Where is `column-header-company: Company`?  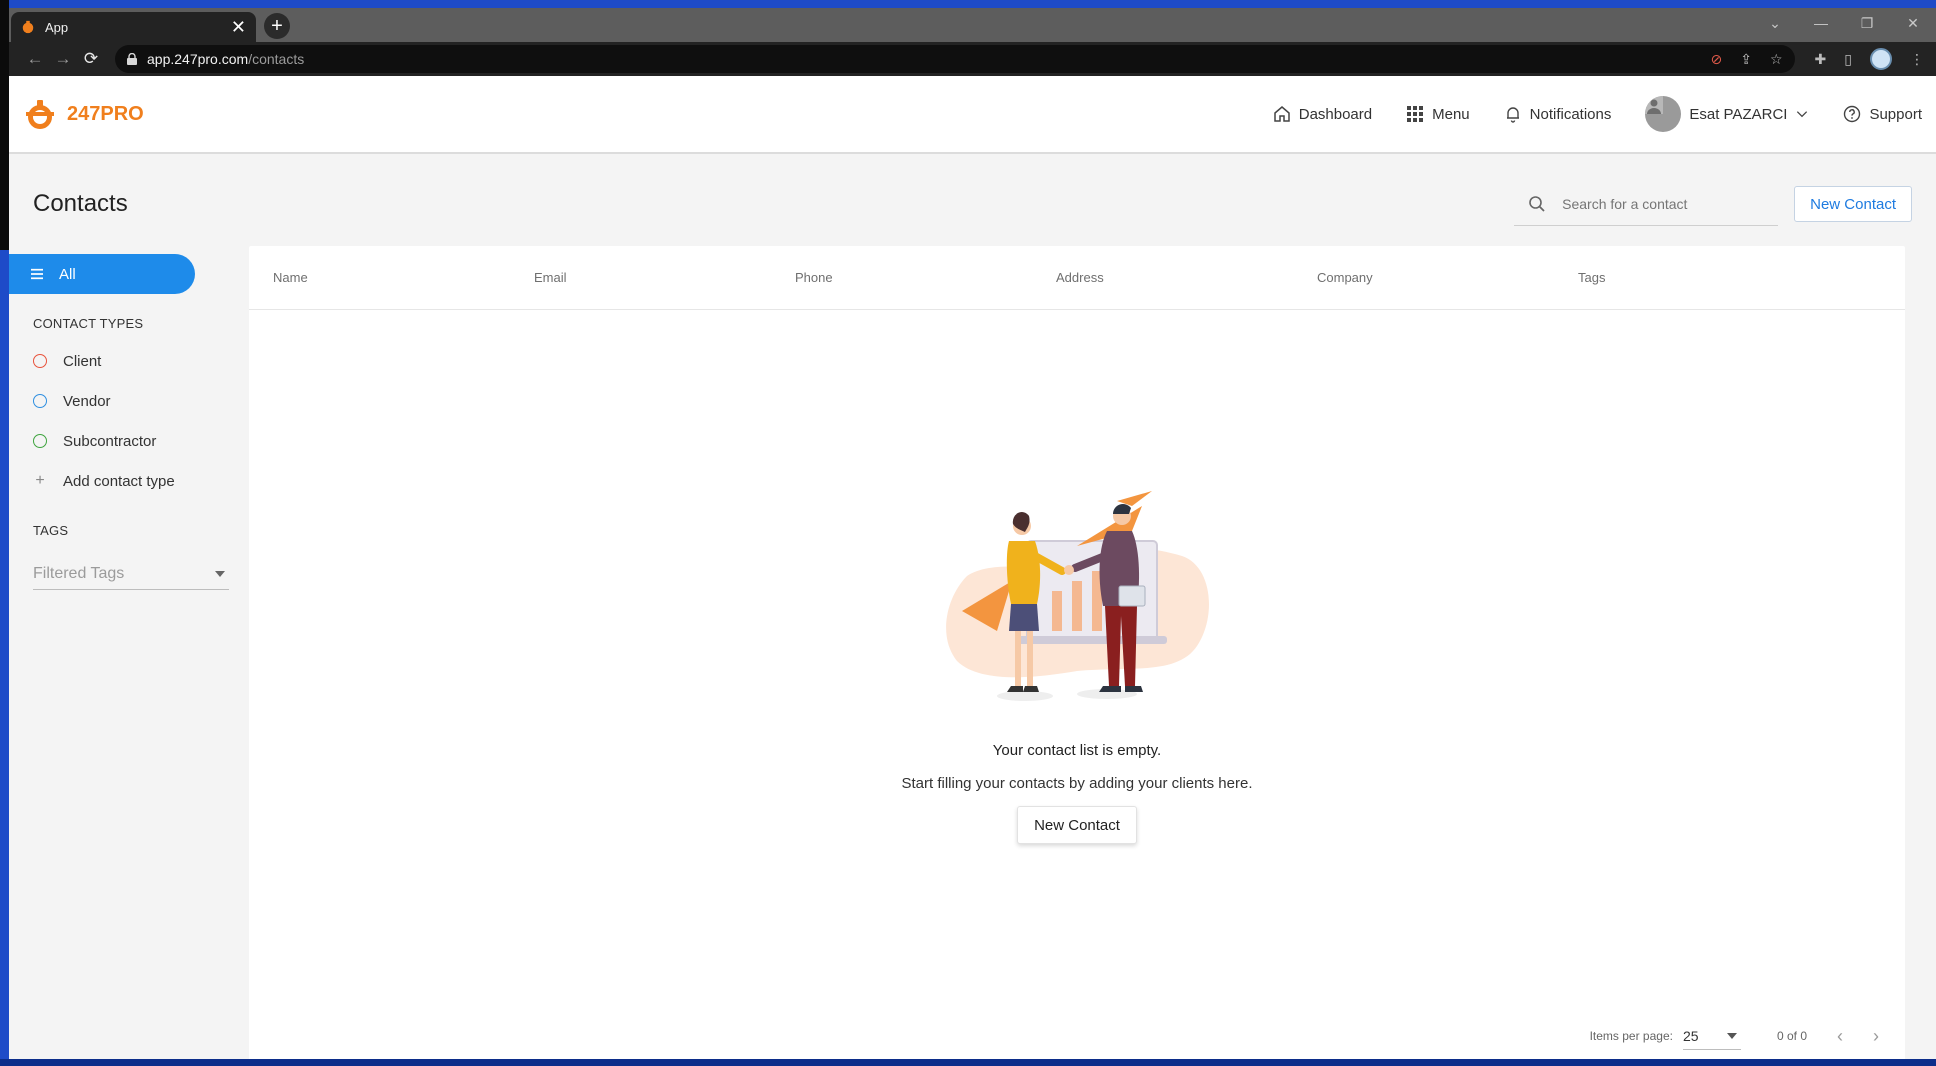
column-header-company: Company is located at coordinates (1447, 277).